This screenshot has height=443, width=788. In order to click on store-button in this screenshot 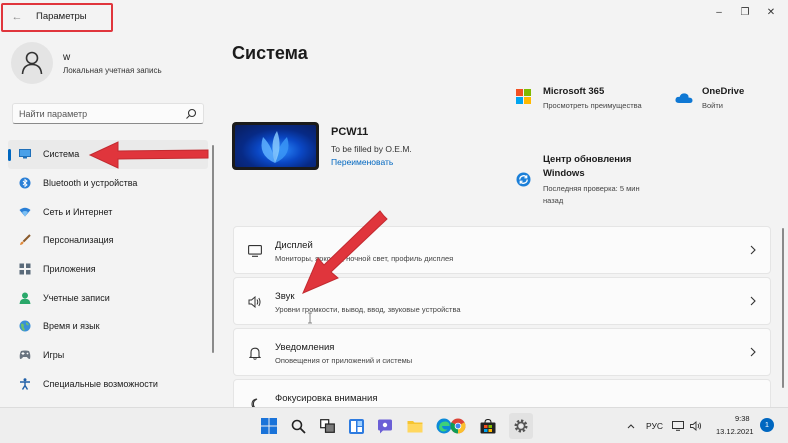, I will do `click(488, 426)`.